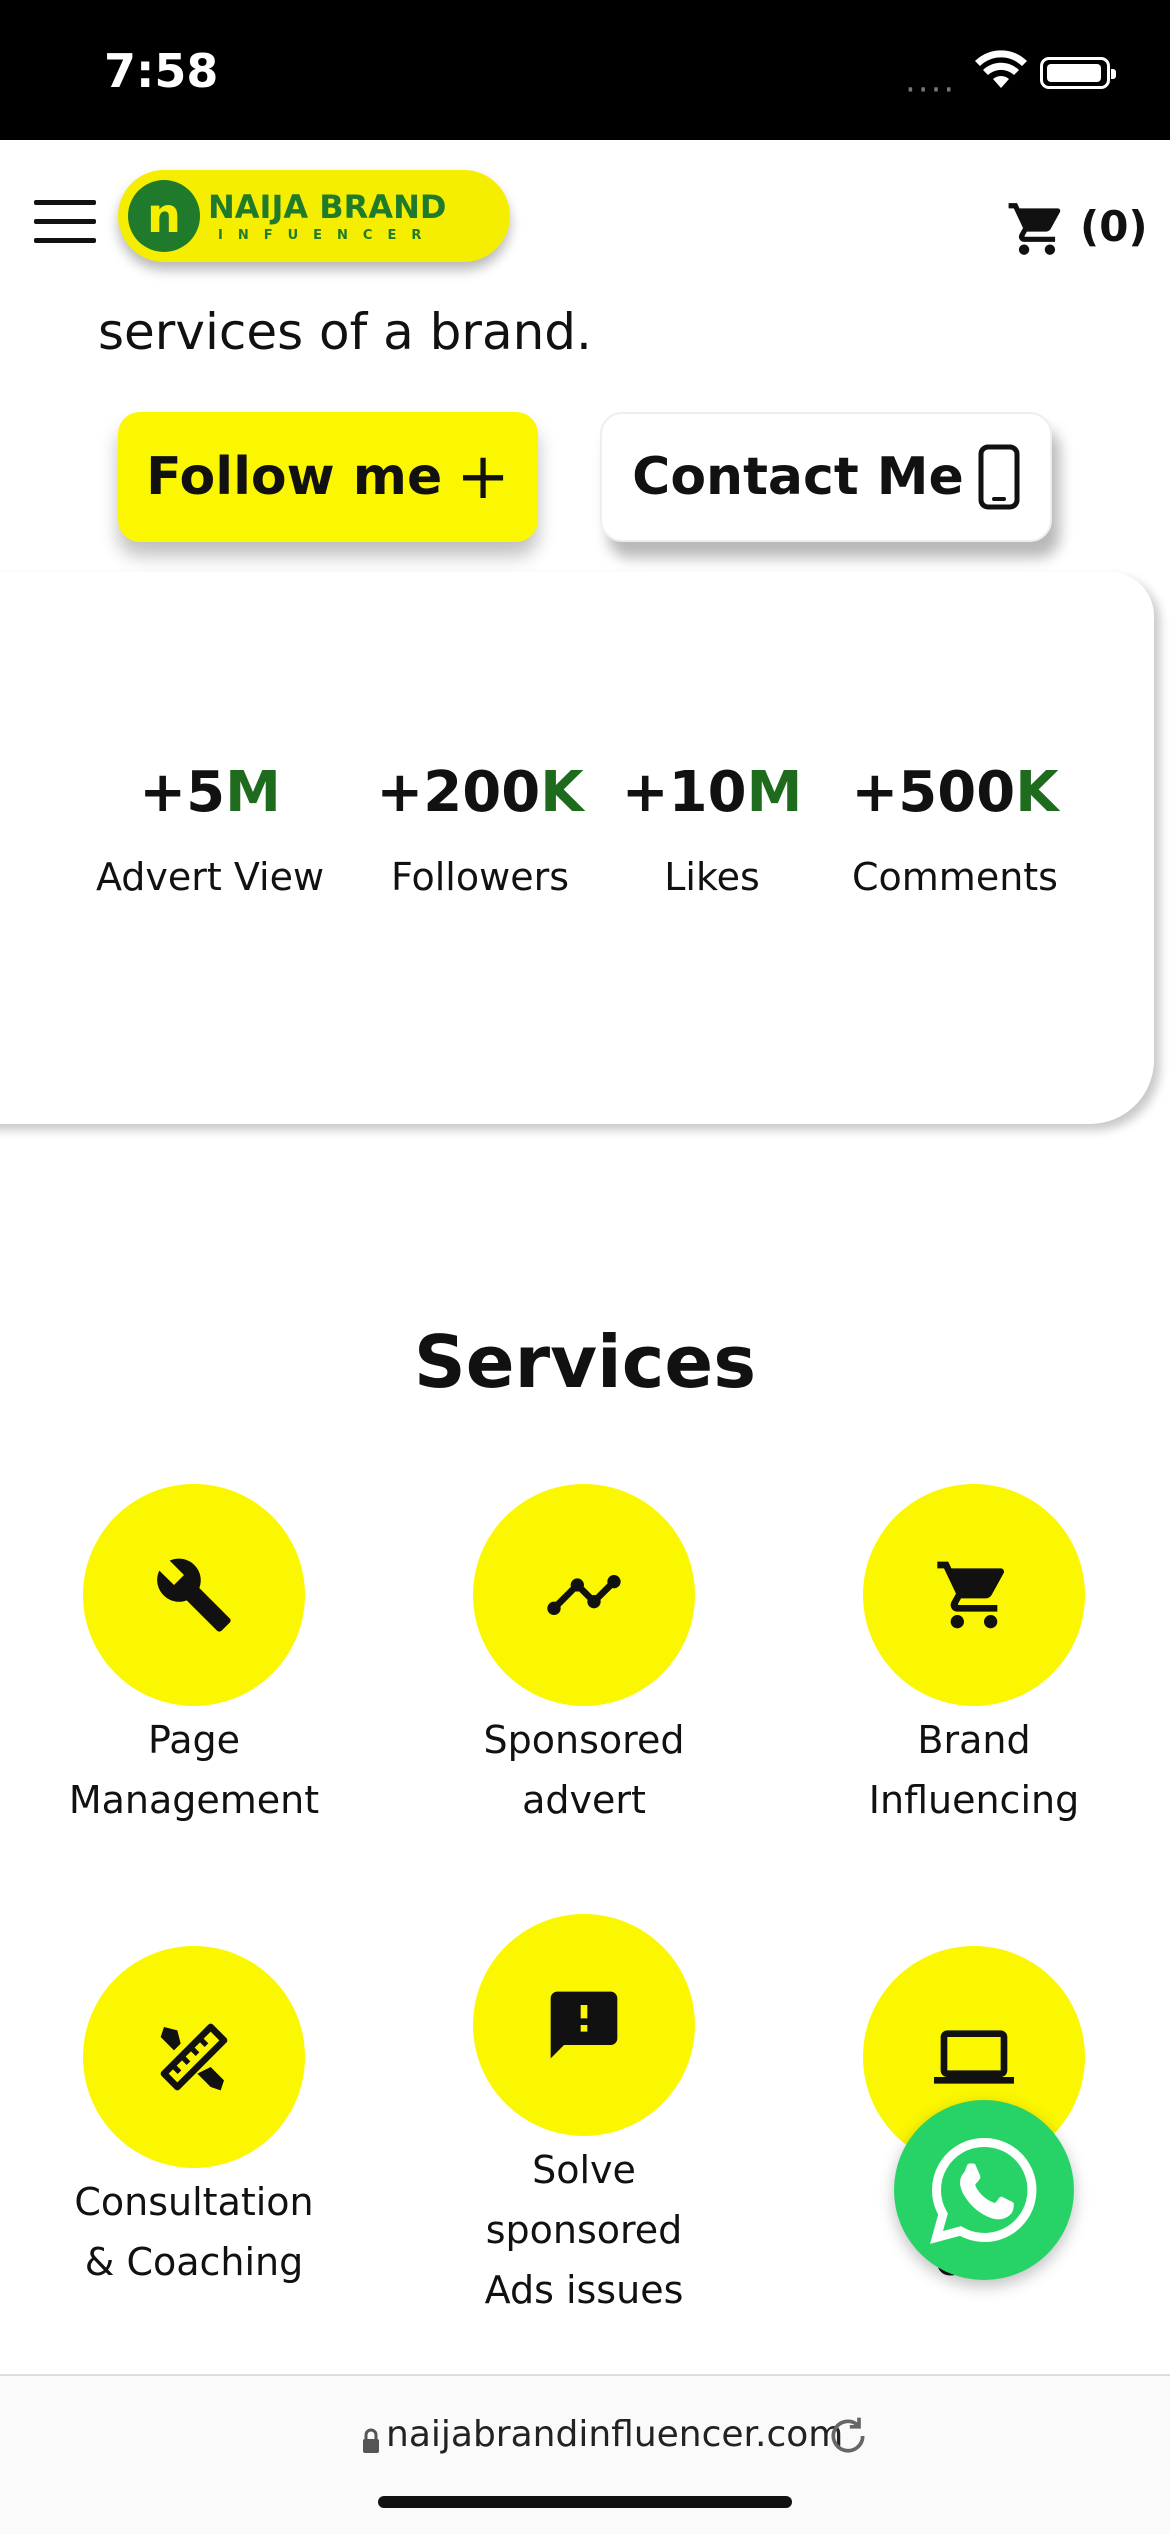  What do you see at coordinates (480, 877) in the screenshot?
I see `stat-label: Followers` at bounding box center [480, 877].